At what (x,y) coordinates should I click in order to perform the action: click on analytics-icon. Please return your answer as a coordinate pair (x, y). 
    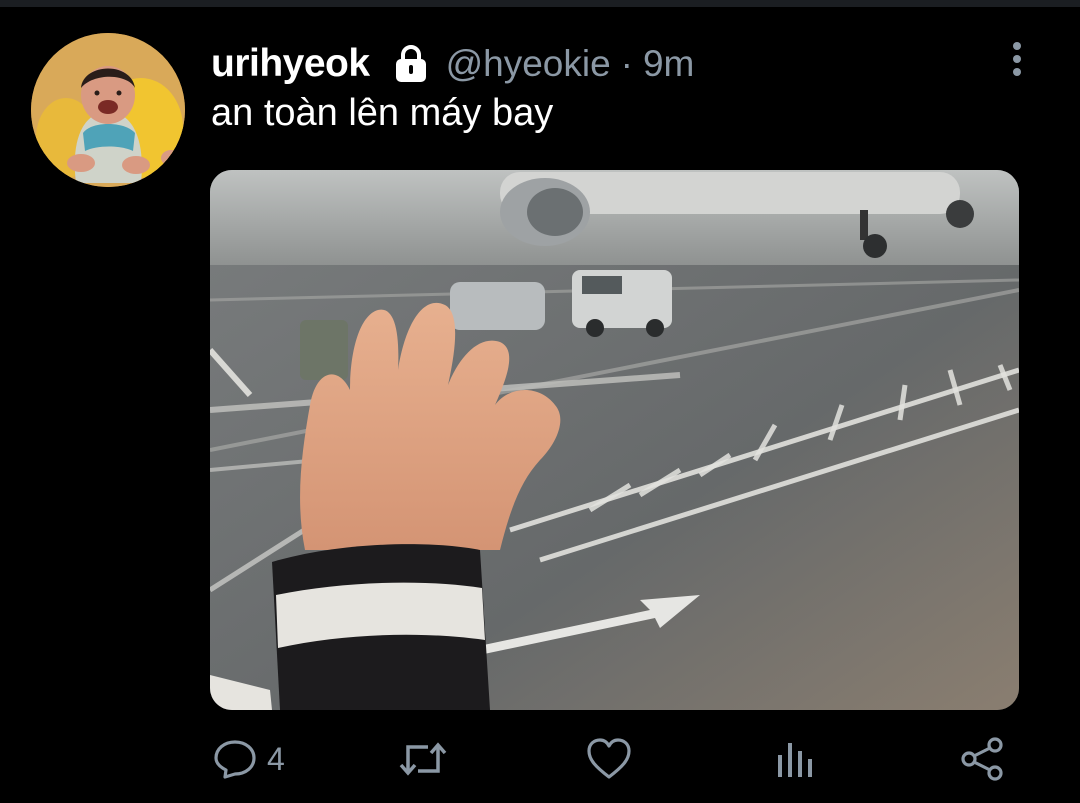
    Looking at the image, I should click on (796, 759).